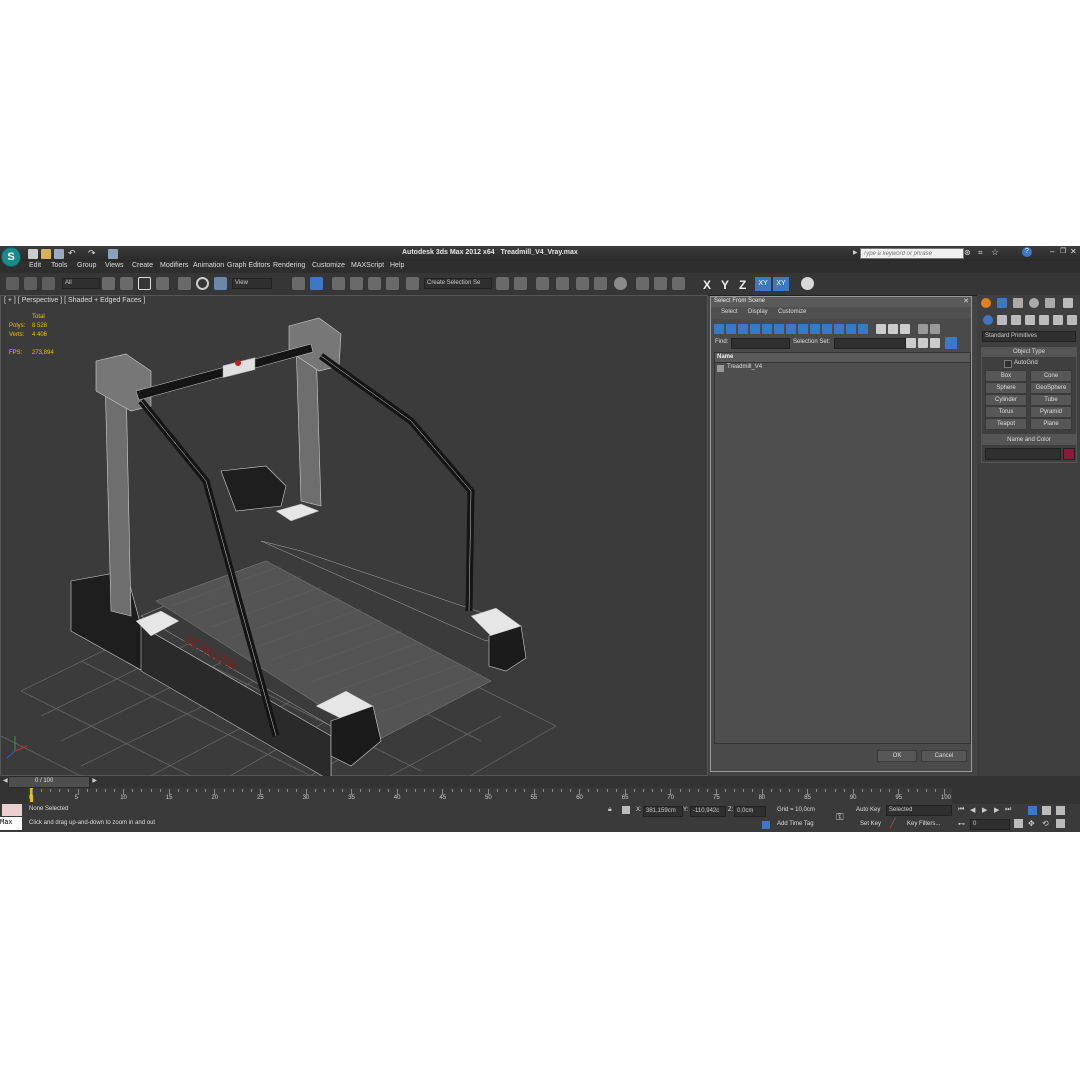 The height and width of the screenshot is (1080, 1080). Describe the element at coordinates (1027, 252) in the screenshot. I see `help-icon: ?` at that location.